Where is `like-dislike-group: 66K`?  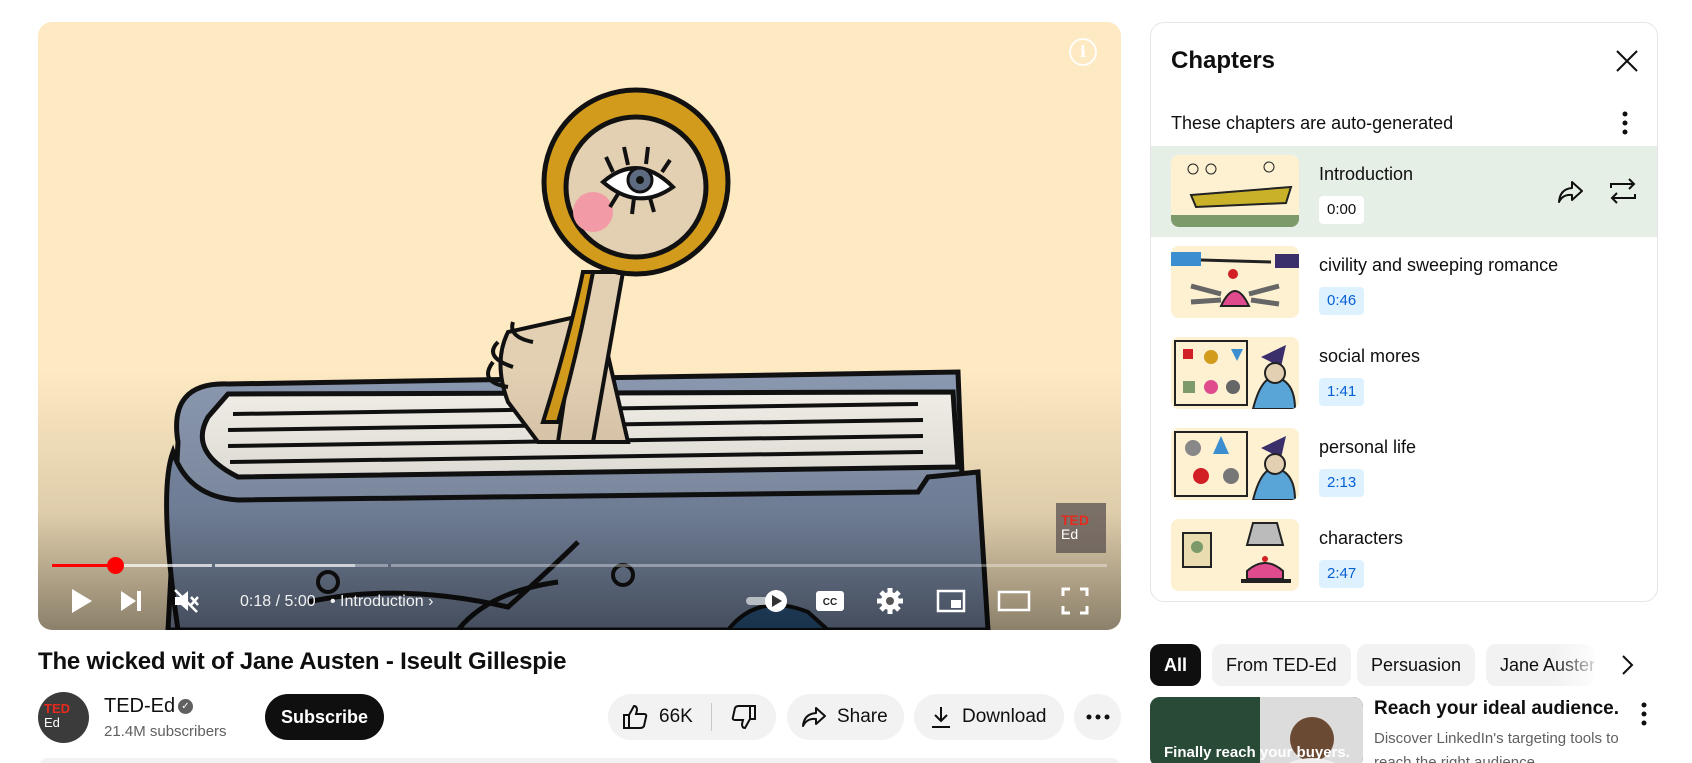 like-dislike-group: 66K is located at coordinates (692, 717).